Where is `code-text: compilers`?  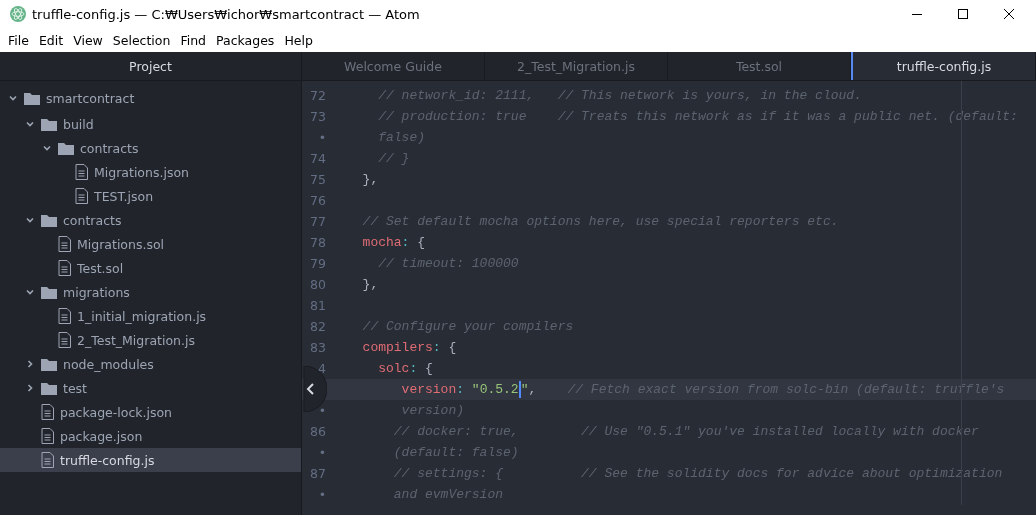
code-text: compilers is located at coordinates (397, 347).